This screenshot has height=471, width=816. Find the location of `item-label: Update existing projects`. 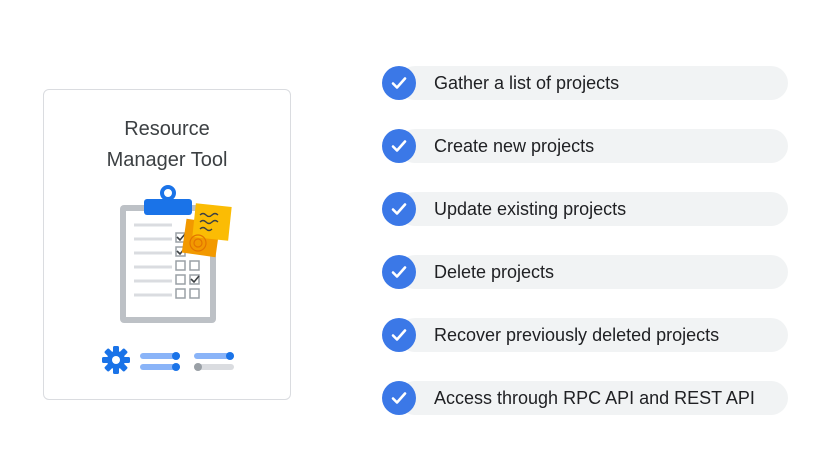

item-label: Update existing projects is located at coordinates (530, 209).